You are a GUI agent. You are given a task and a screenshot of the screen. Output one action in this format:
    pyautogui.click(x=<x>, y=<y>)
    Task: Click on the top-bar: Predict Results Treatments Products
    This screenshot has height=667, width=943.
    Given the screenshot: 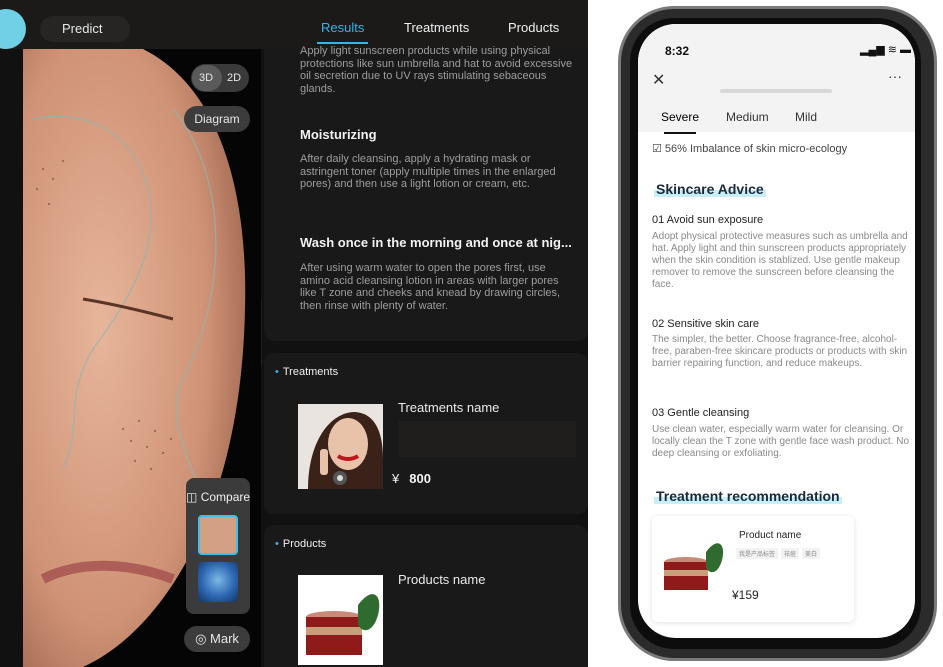 What is the action you would take?
    pyautogui.click(x=294, y=24)
    